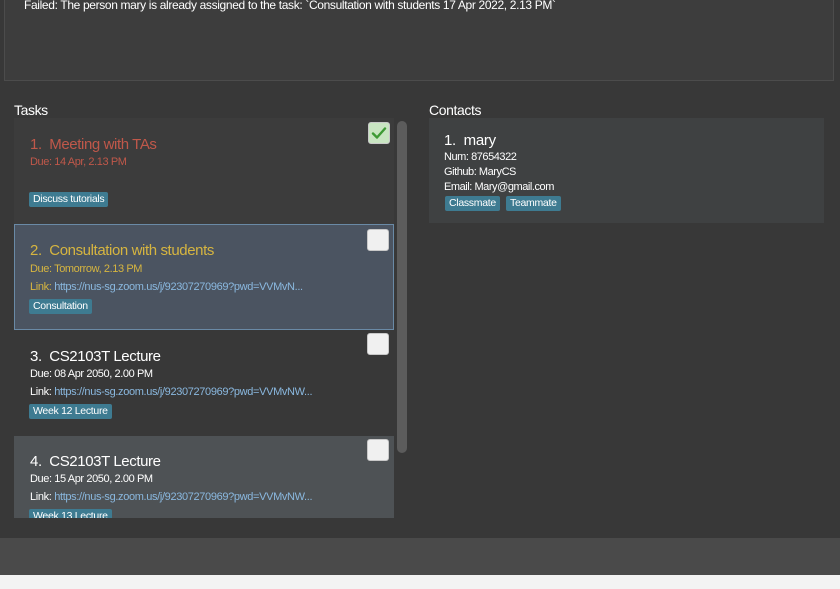  Describe the element at coordinates (36, 250) in the screenshot. I see `task-index: 2.` at that location.